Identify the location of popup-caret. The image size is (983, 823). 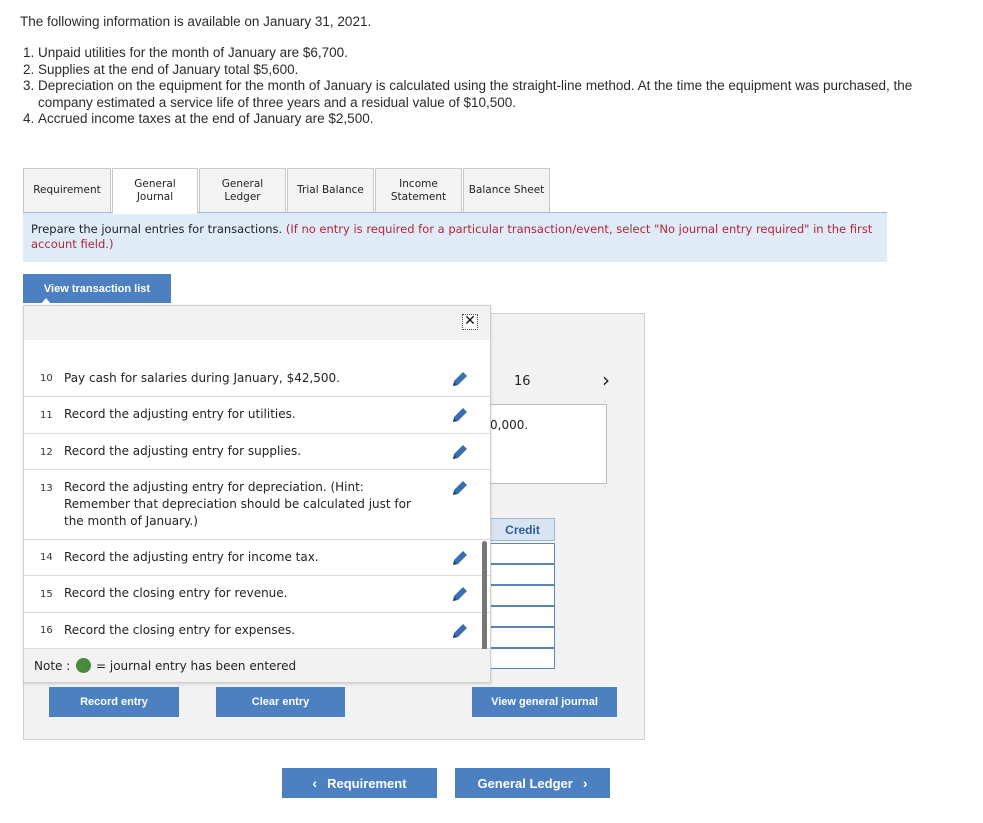
(46, 301).